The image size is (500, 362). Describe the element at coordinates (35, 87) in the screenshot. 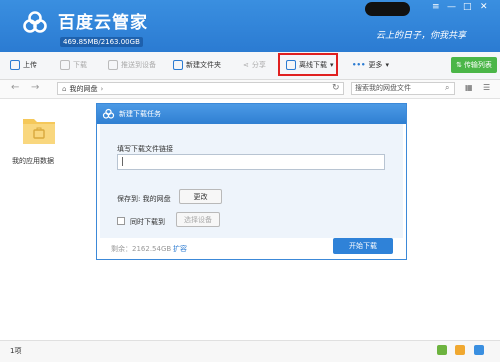

I see `forward-button: →` at that location.